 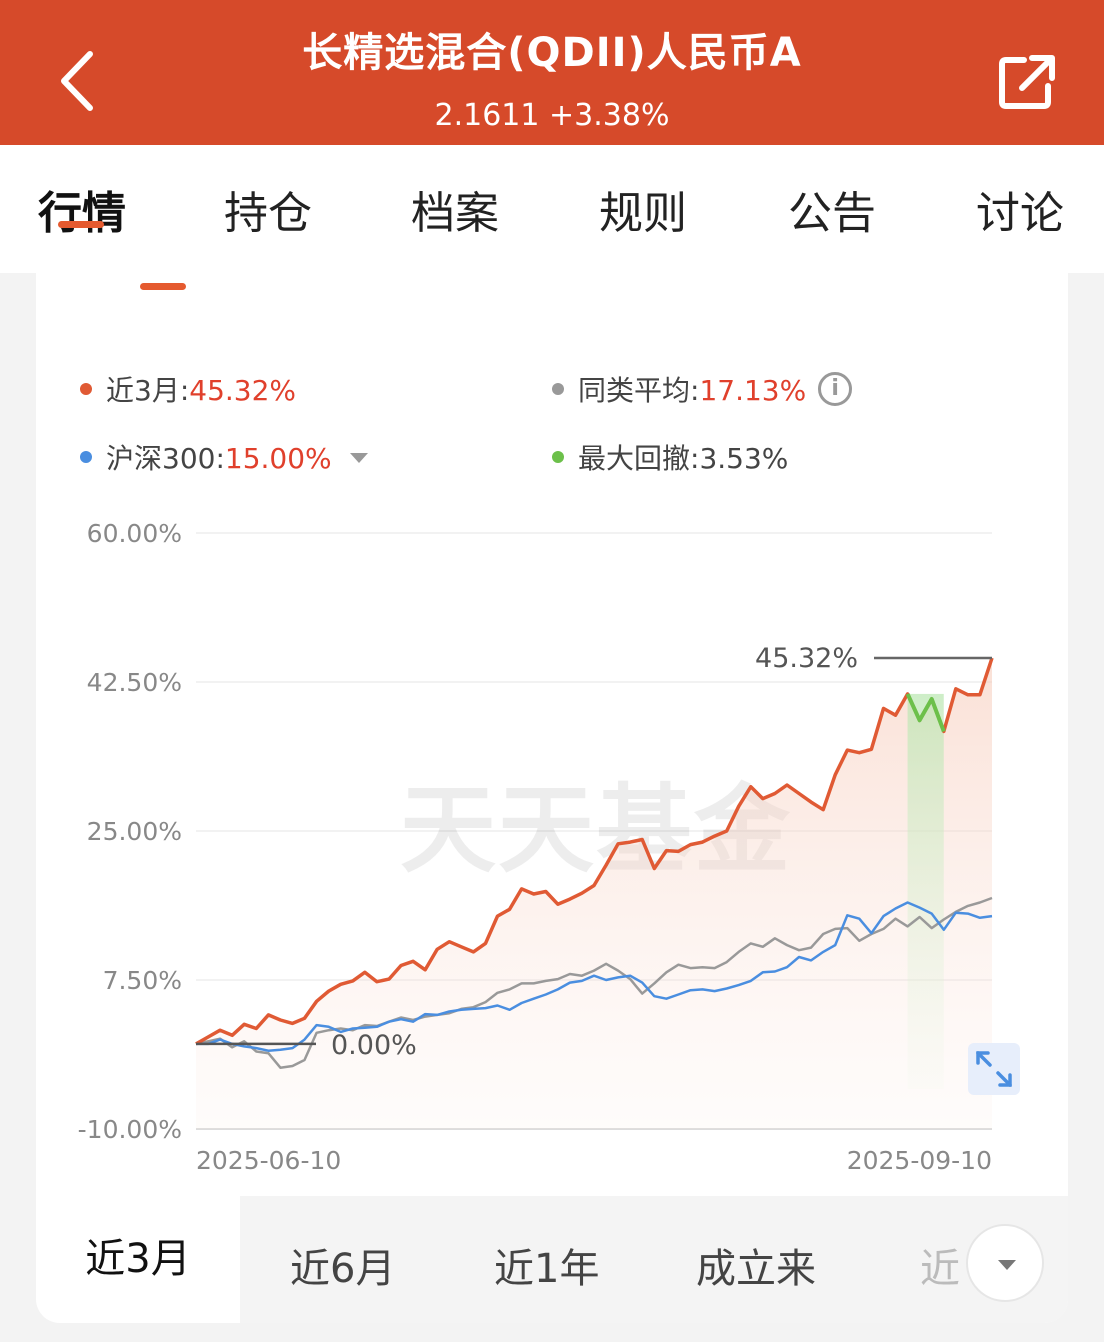 I want to click on fund-title: 长精选混合(QDII)人民币A, so click(x=552, y=53).